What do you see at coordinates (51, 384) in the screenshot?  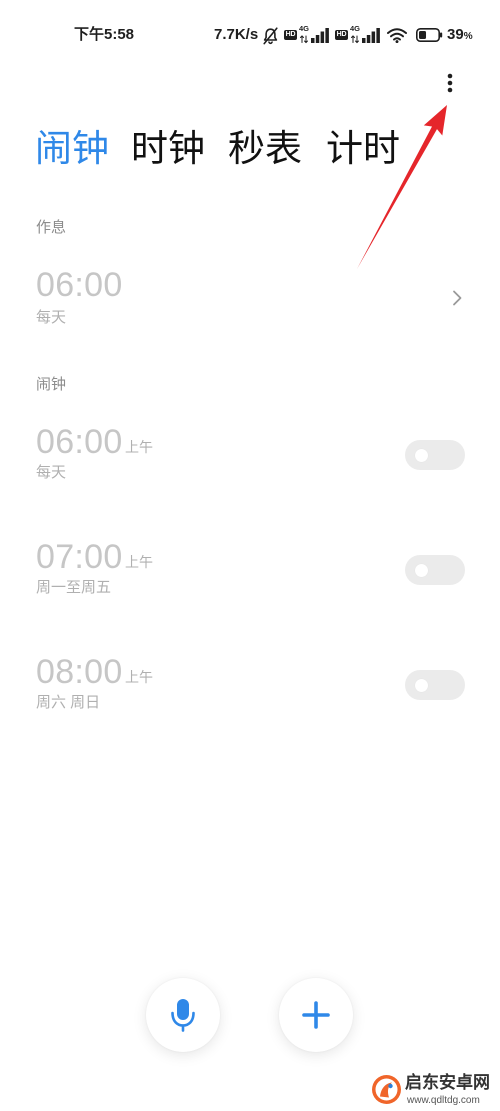 I see `section-title-alarms: 闹钟` at bounding box center [51, 384].